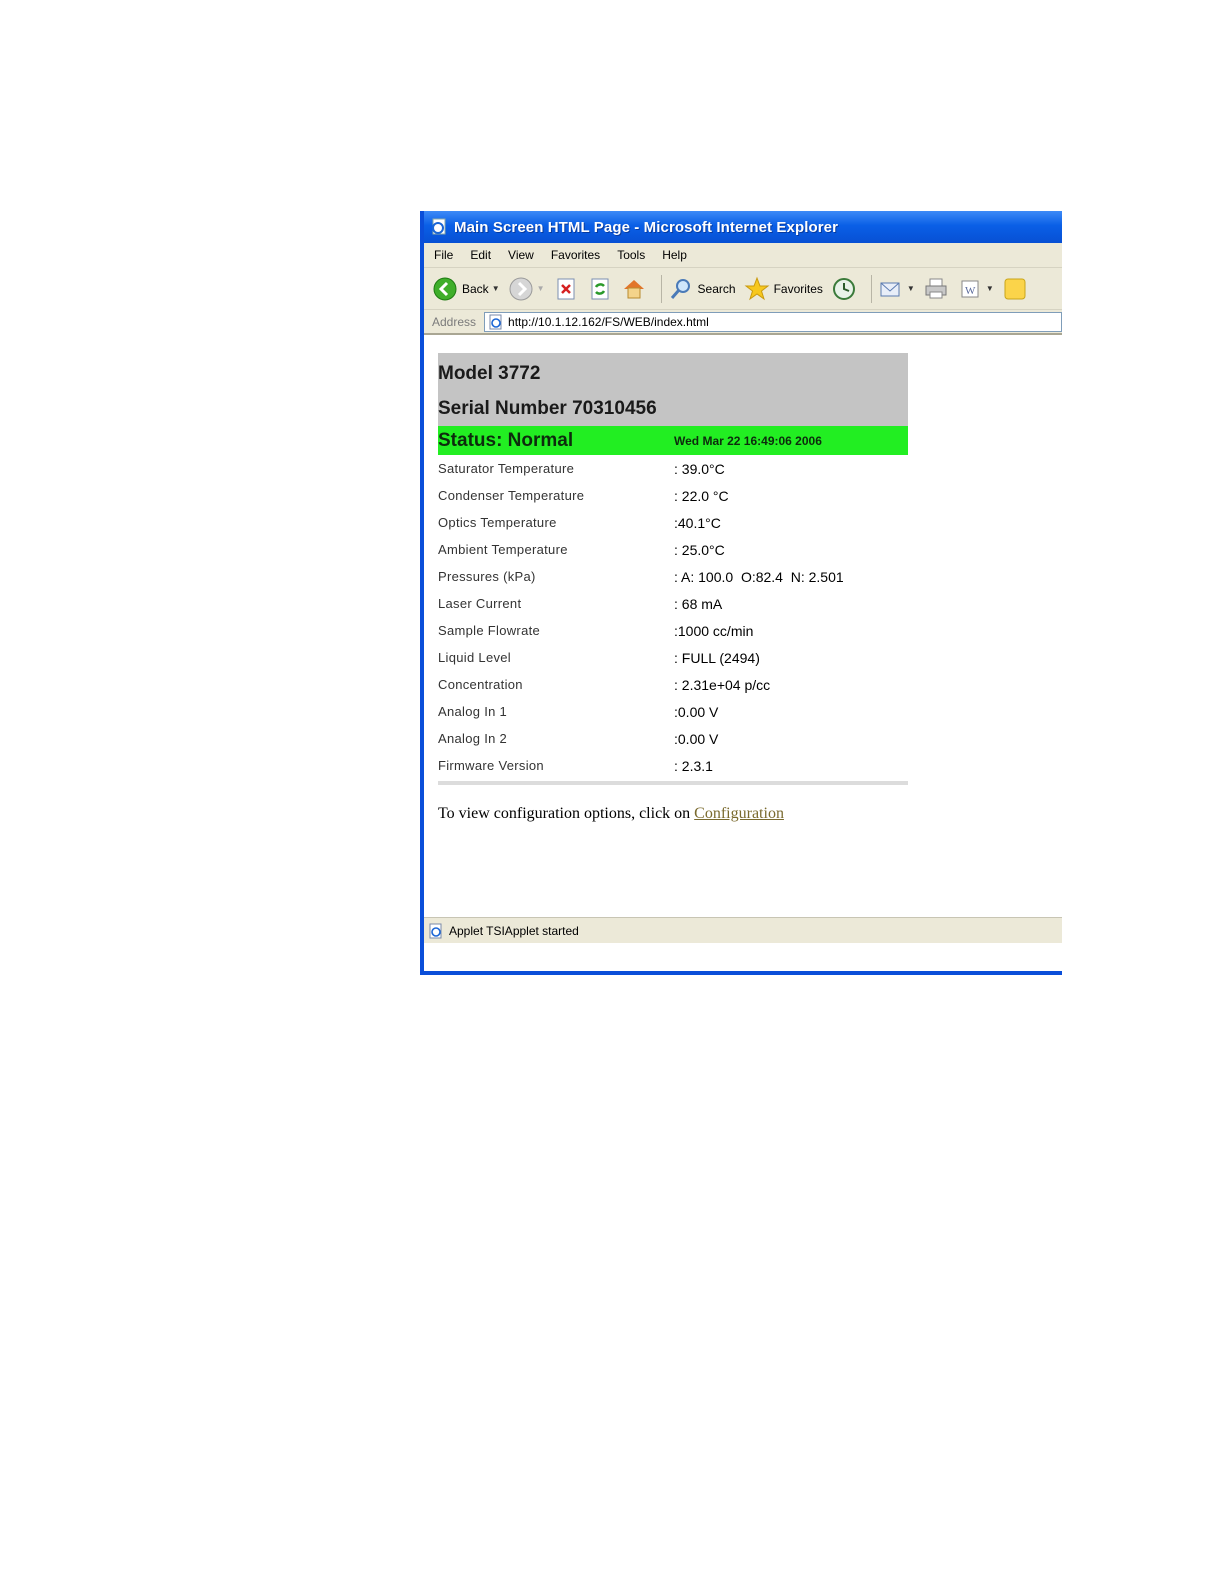 Image resolution: width=1224 pixels, height=1584 pixels. Describe the element at coordinates (566, 813) in the screenshot. I see `config-prompt-text: To view configuration options, click on` at that location.